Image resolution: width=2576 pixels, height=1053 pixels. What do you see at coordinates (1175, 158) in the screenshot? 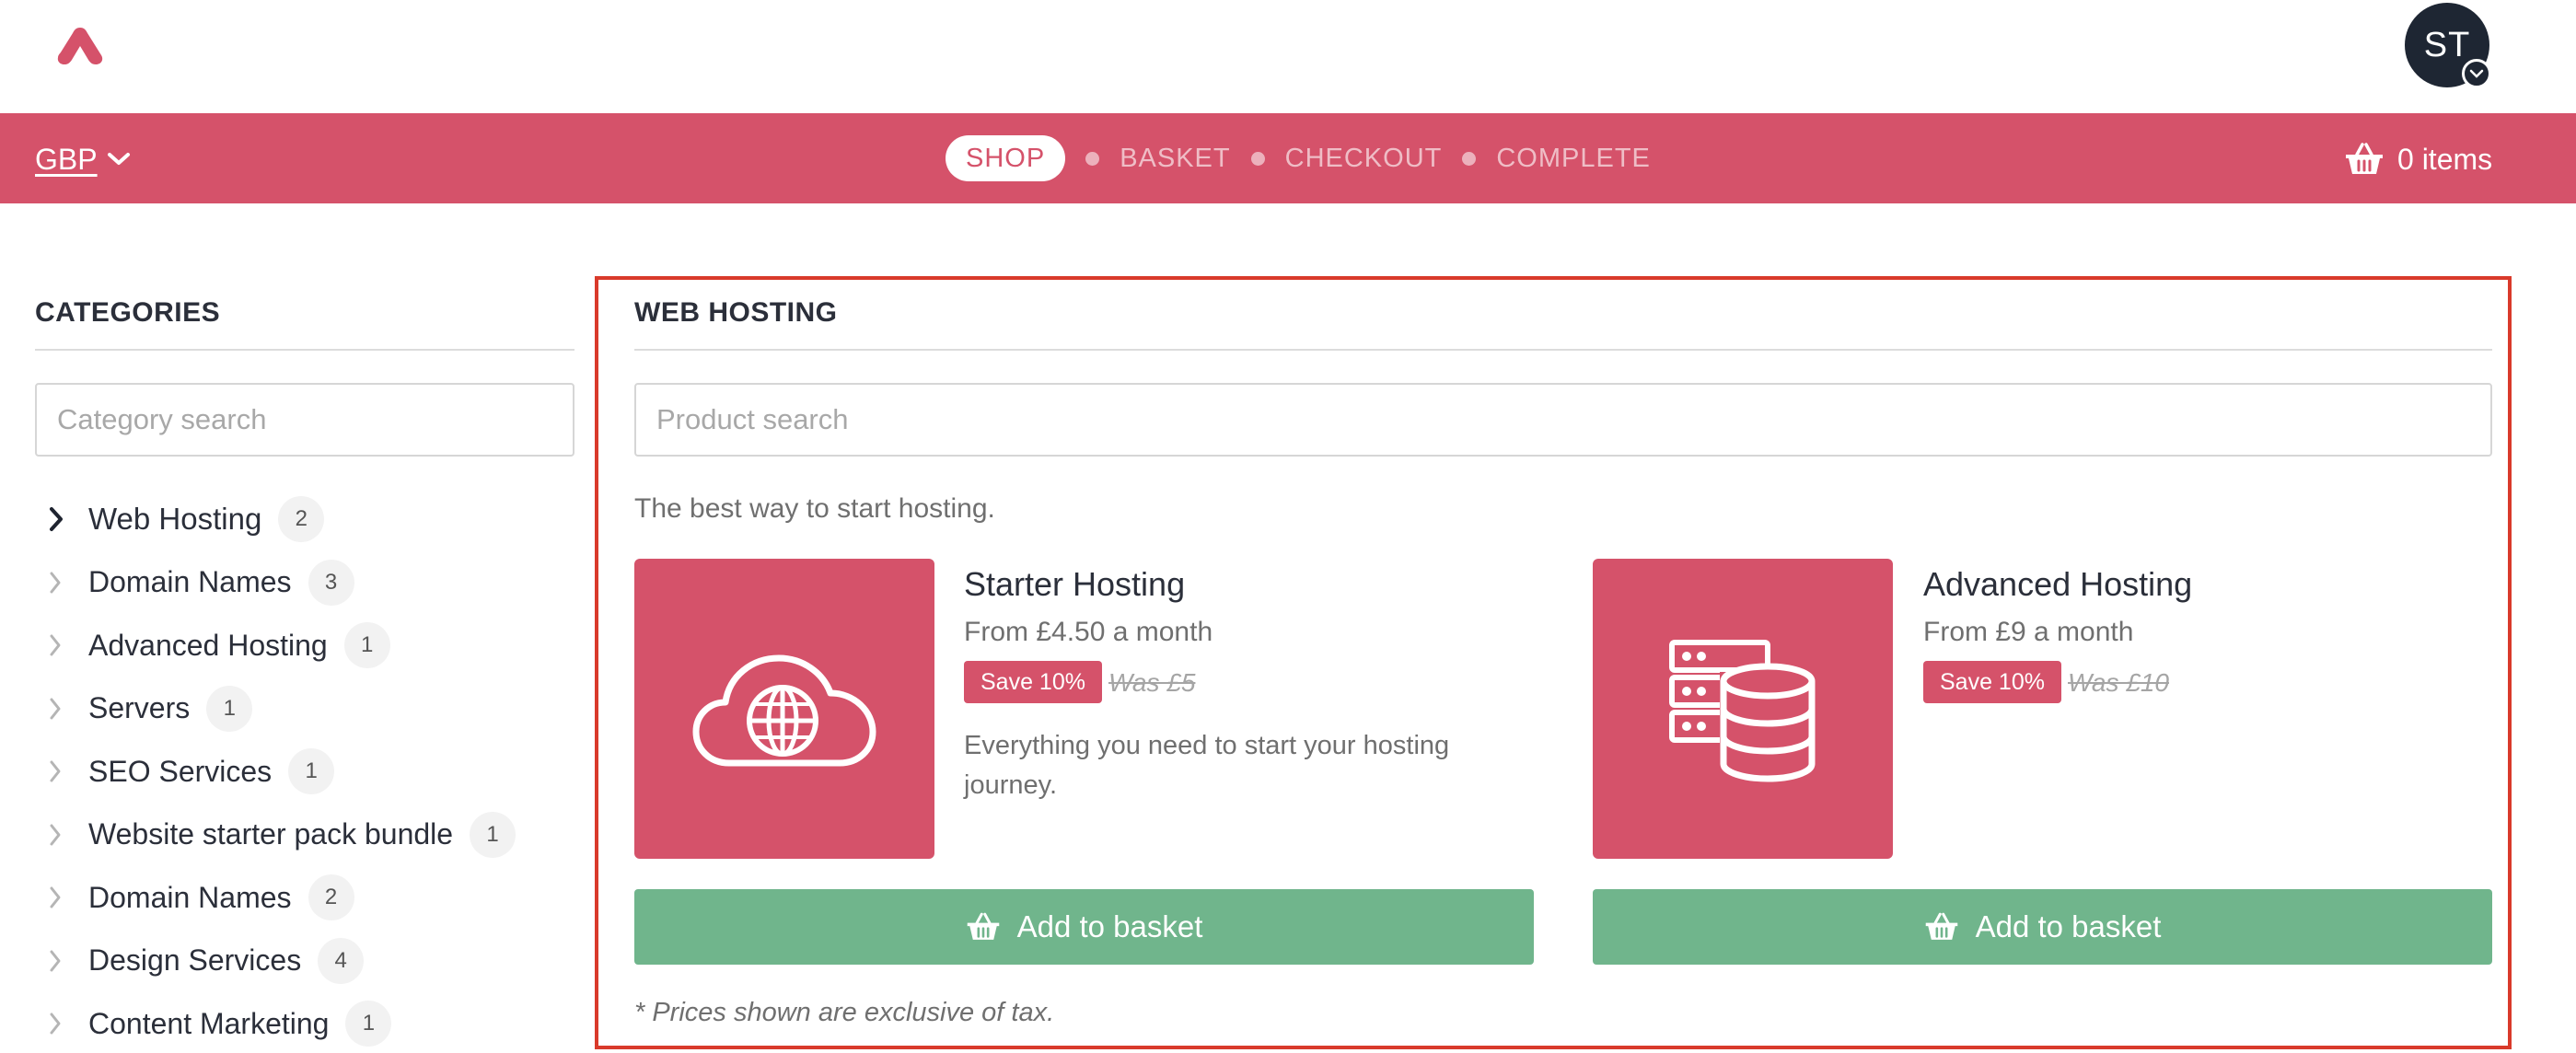
I see `step-basket: BASKET` at bounding box center [1175, 158].